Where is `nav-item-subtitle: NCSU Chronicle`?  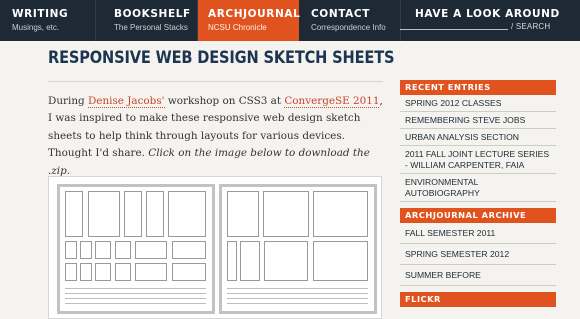 nav-item-subtitle: NCSU Chronicle is located at coordinates (237, 27).